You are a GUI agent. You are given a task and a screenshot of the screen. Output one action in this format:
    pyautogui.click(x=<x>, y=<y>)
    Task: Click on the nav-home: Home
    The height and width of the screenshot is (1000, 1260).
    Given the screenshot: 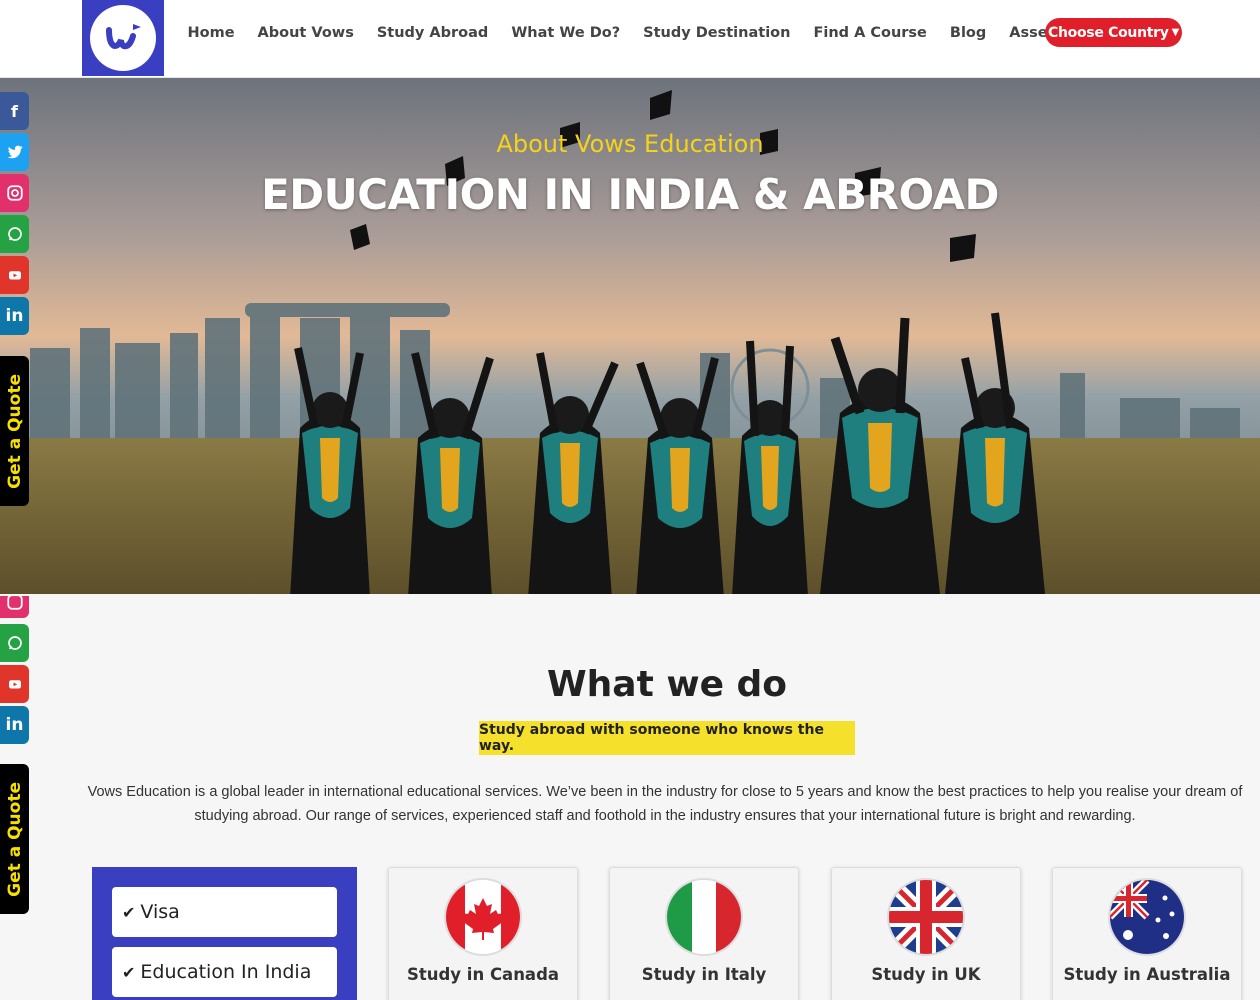 What is the action you would take?
    pyautogui.click(x=211, y=33)
    